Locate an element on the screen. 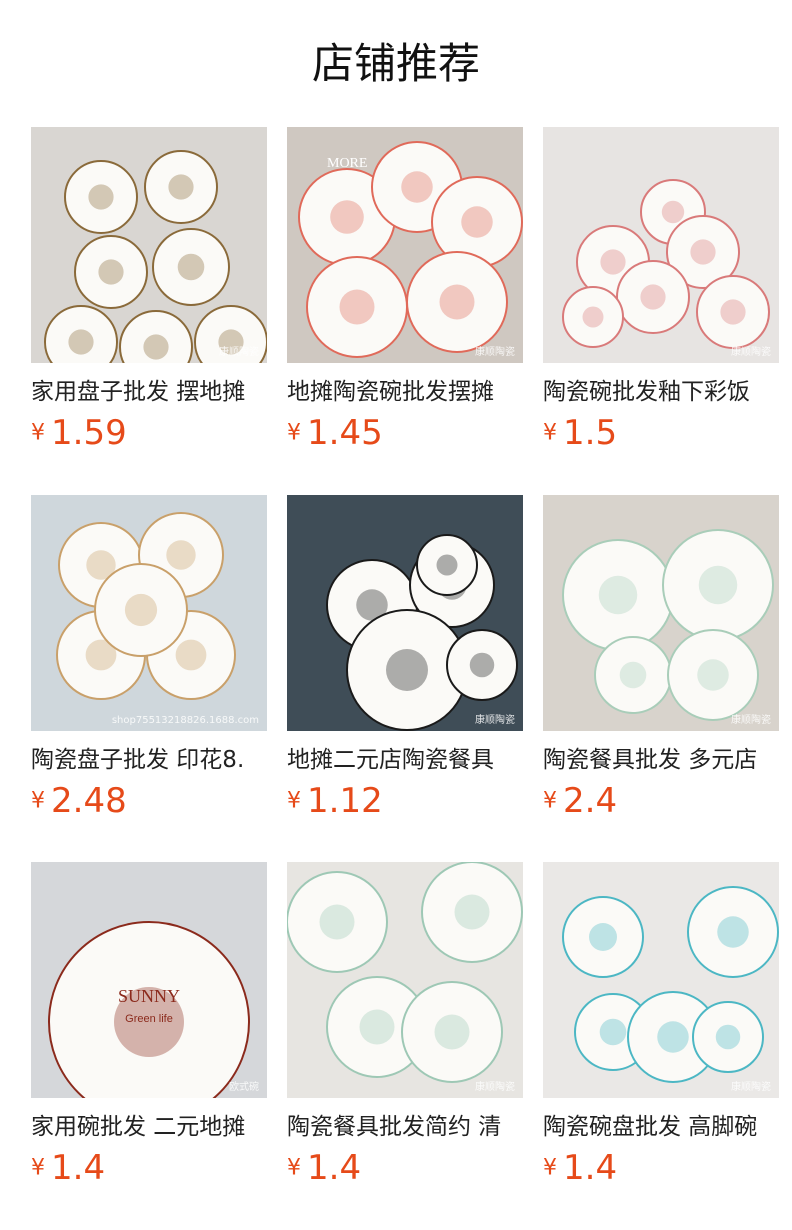 This screenshot has width=792, height=1230. product-card: 康顺陶瓷 家用盘子批发 摆地摊 ¥1.59 is located at coordinates (149, 290).